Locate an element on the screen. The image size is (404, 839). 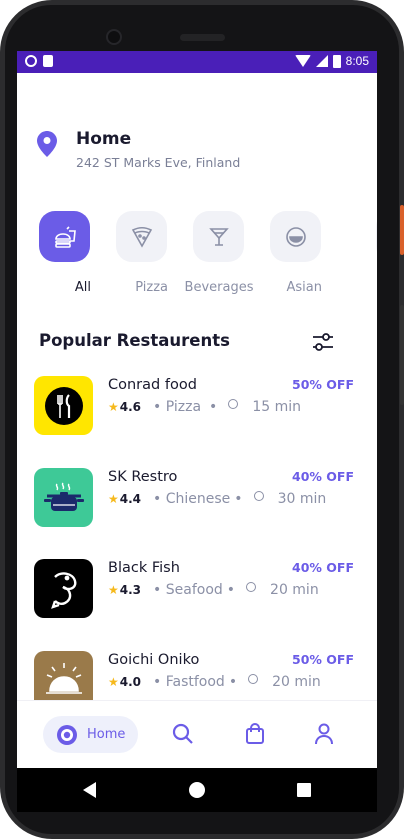
restaurant-category: • Chienese is located at coordinates (192, 499).